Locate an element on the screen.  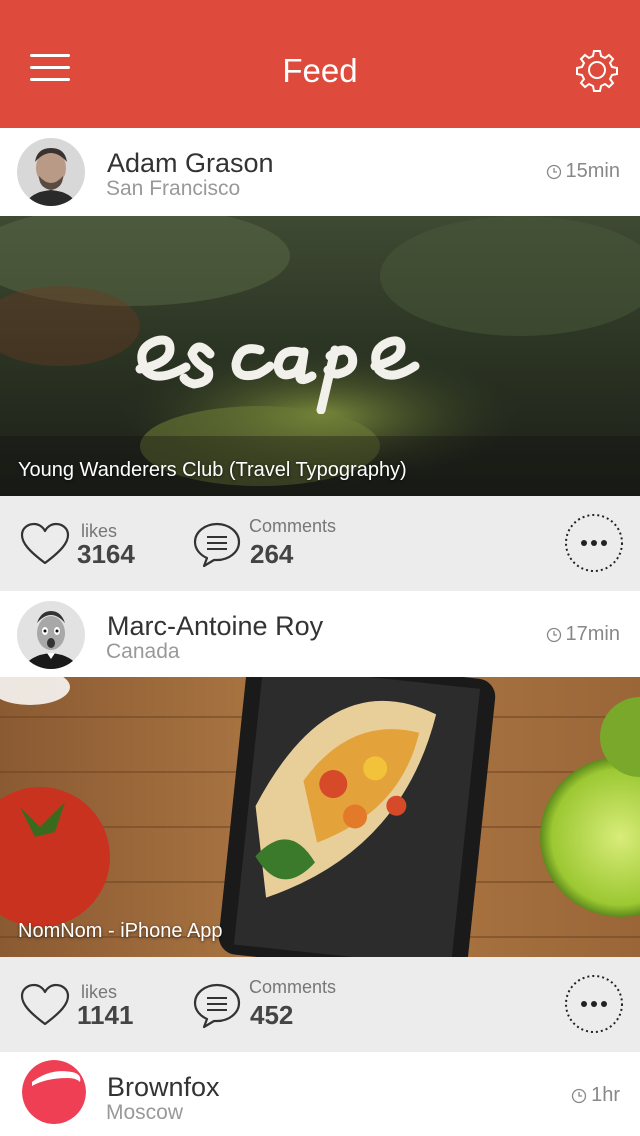
brownfox-logo-icon is located at coordinates (54, 1092).